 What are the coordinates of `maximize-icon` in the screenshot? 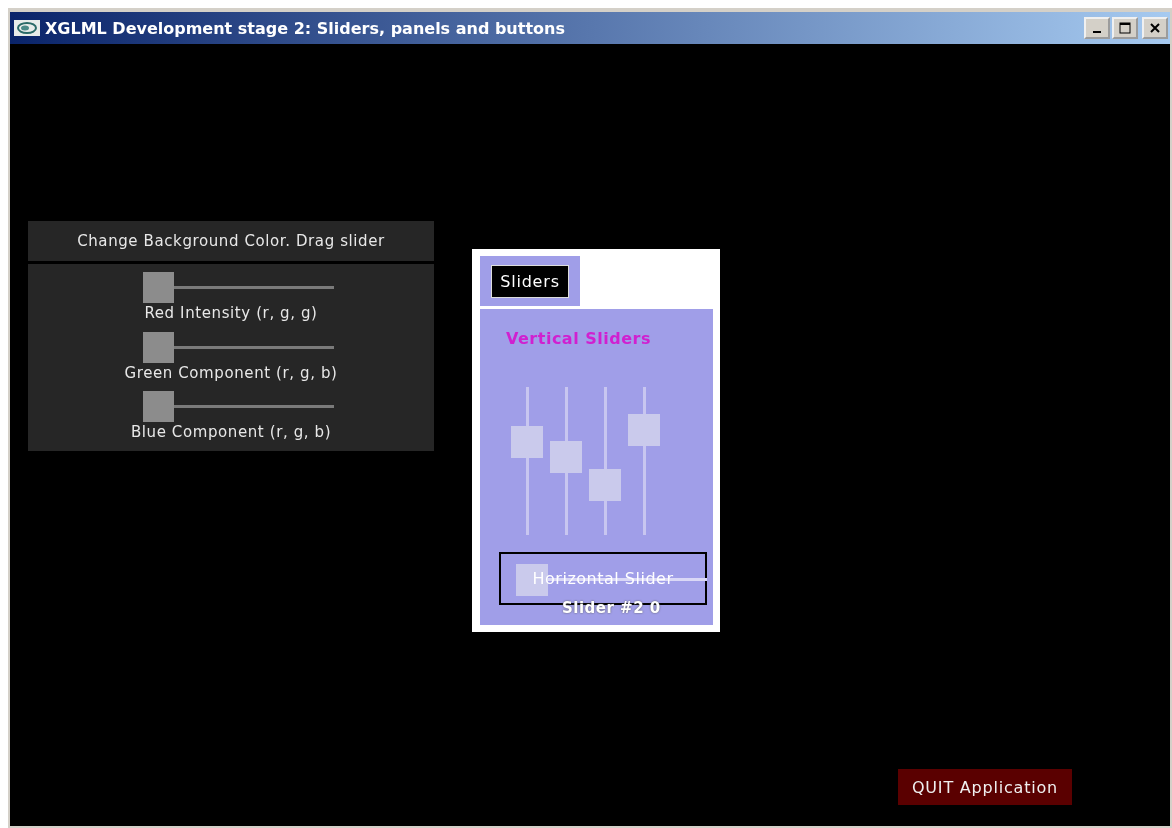 It's located at (1125, 28).